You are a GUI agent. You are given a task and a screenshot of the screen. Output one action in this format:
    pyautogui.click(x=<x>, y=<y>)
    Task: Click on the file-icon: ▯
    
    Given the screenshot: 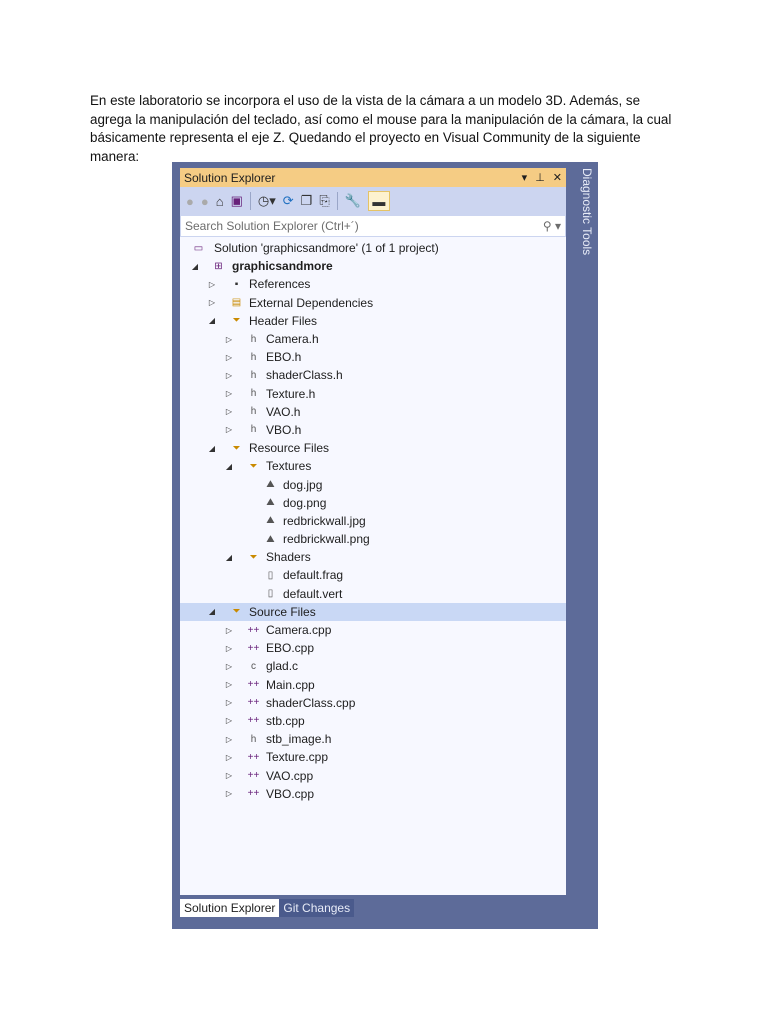 What is the action you would take?
    pyautogui.click(x=270, y=575)
    